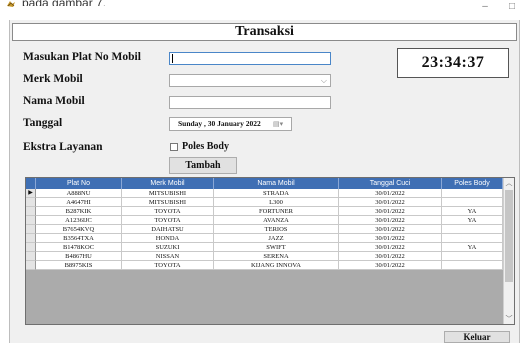 The width and height of the screenshot is (526, 343). Describe the element at coordinates (100, 3) in the screenshot. I see `cropped-caption: pada gambar 7.` at that location.